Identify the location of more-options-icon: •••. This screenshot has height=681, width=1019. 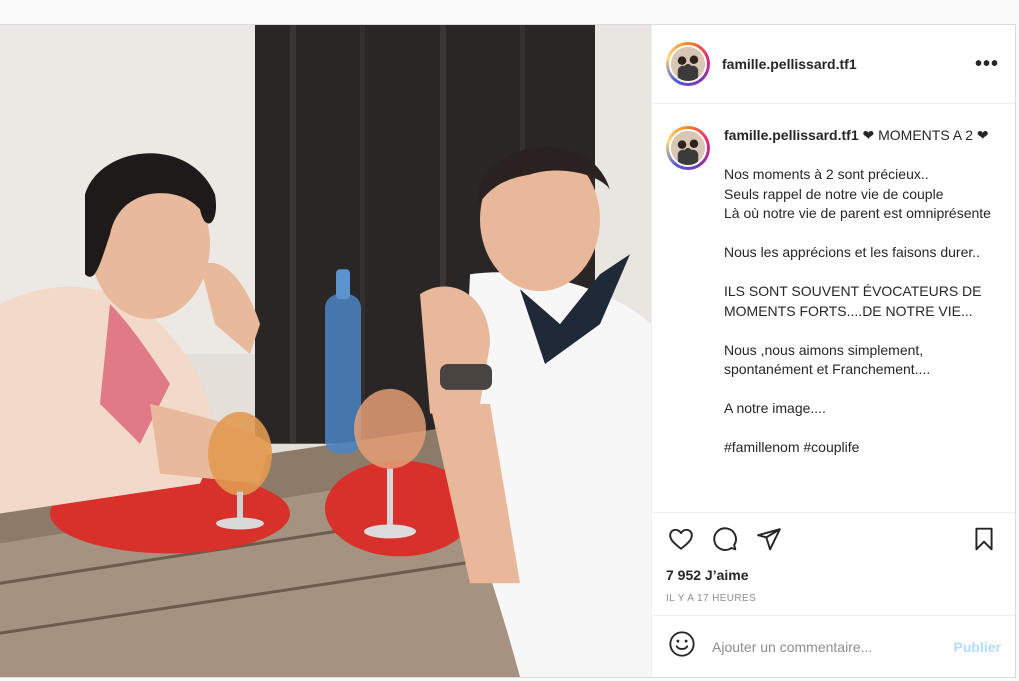
(987, 64).